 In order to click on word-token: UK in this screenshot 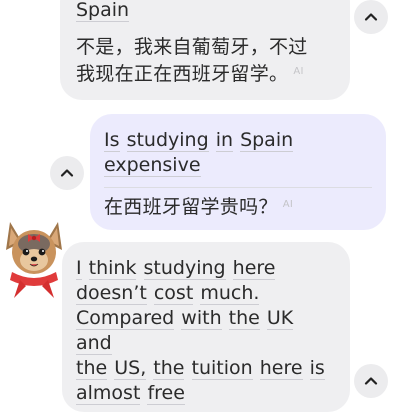, I will do `click(280, 318)`.